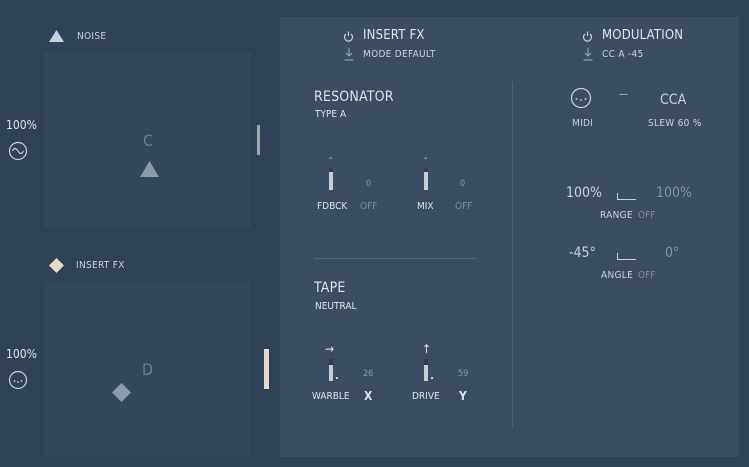  I want to click on fdbck-slider, so click(331, 179).